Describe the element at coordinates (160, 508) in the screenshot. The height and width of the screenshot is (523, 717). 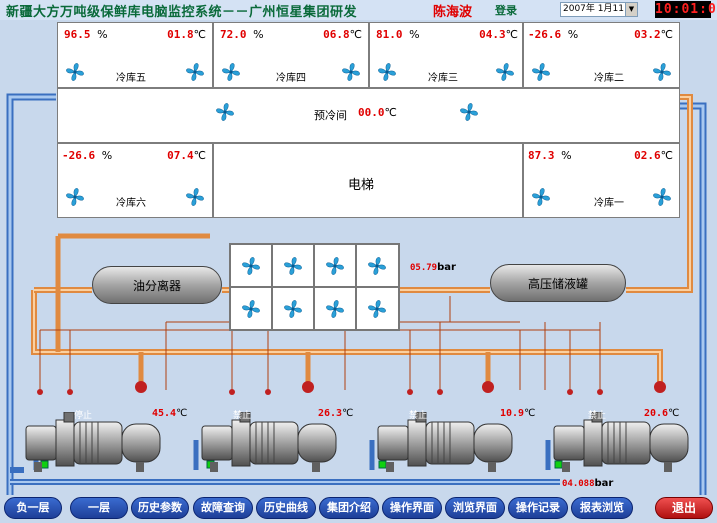
I see `nav-history-params: 历史参数` at that location.